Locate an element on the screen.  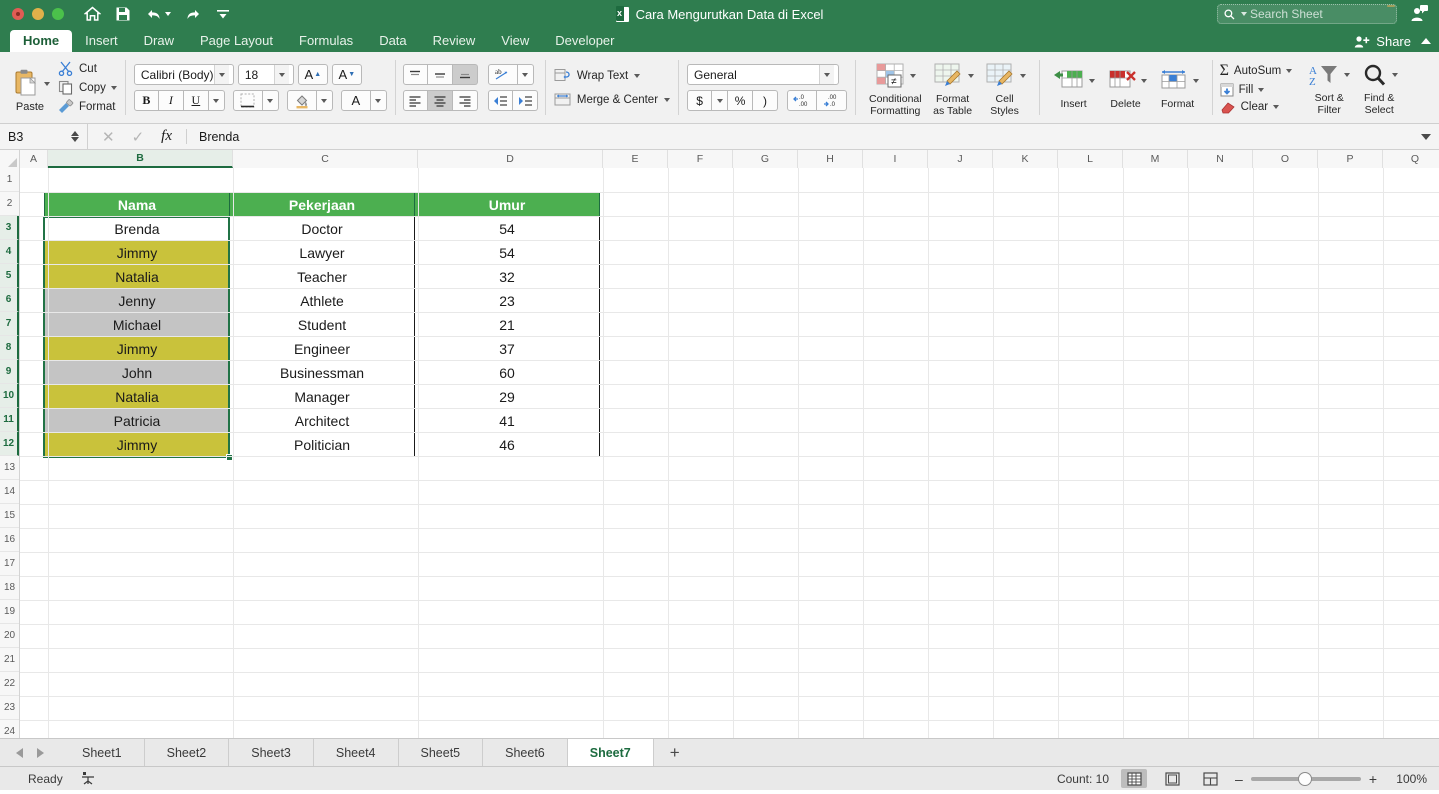
cell-umur: 54 is located at coordinates (507, 228).